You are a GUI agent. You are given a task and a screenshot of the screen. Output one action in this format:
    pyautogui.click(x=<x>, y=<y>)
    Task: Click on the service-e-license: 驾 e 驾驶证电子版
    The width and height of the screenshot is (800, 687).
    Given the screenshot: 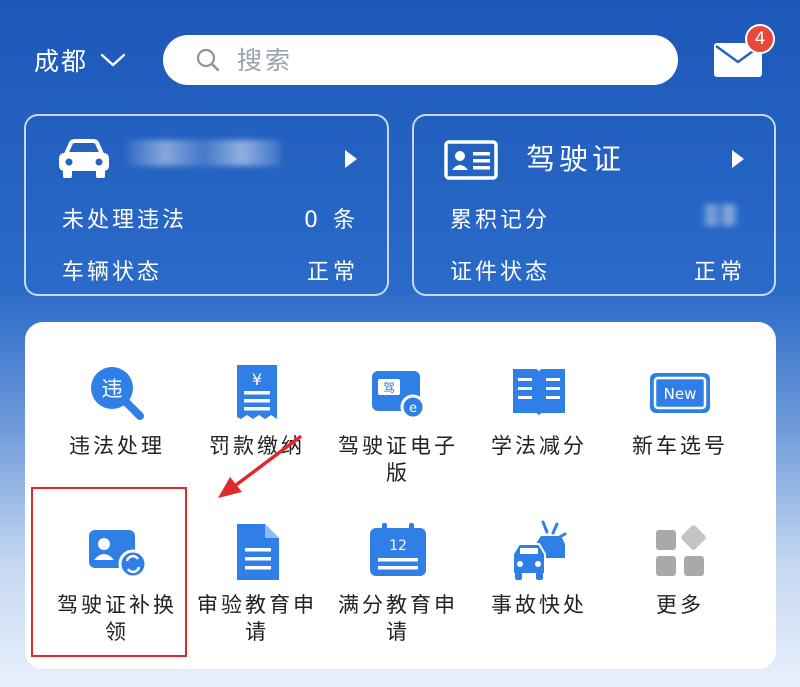 What is the action you would take?
    pyautogui.click(x=398, y=424)
    